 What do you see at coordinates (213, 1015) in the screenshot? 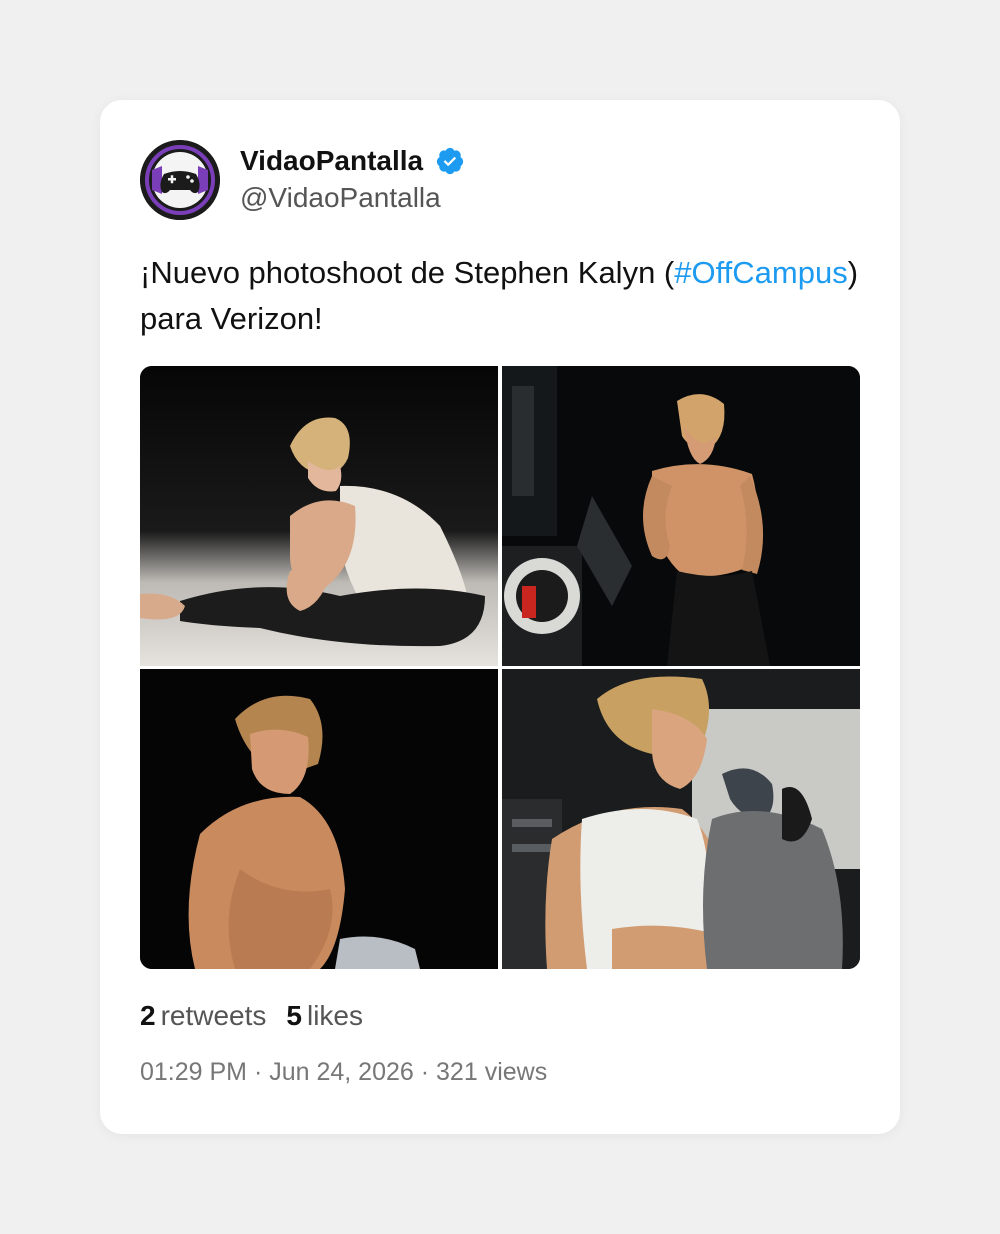
I see `retweets-label: retweets` at bounding box center [213, 1015].